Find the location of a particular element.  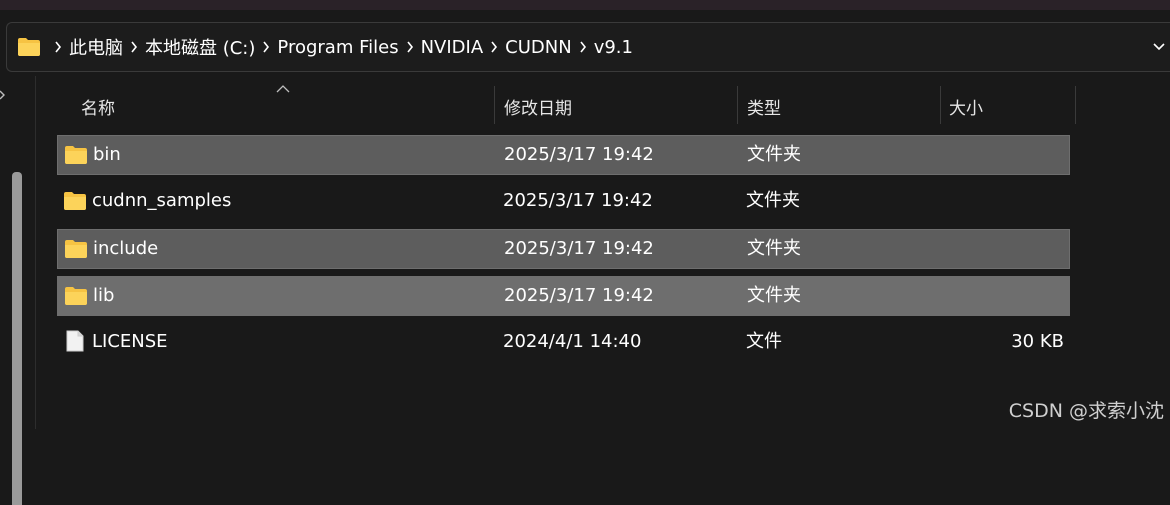

file-row-include: include 2025/3/17 19:42 文件夹 is located at coordinates (563, 249).